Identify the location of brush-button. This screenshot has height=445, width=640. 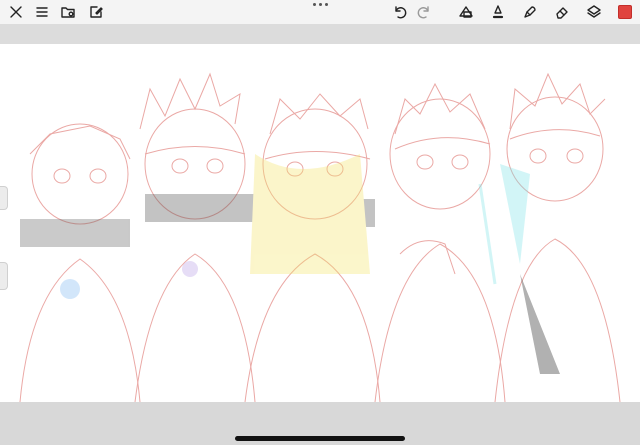
(498, 12).